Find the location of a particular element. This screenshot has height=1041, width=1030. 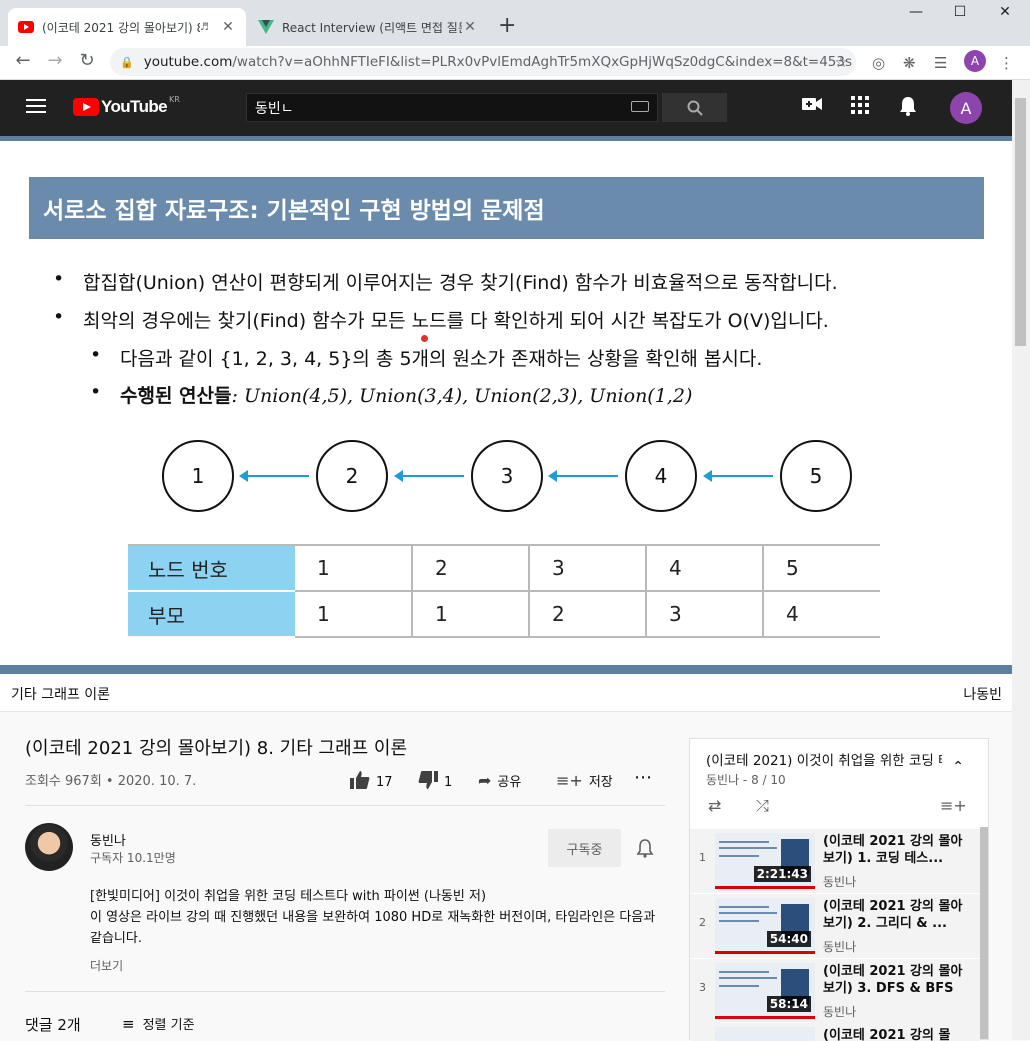

reload-icon: ↻ is located at coordinates (87, 60).